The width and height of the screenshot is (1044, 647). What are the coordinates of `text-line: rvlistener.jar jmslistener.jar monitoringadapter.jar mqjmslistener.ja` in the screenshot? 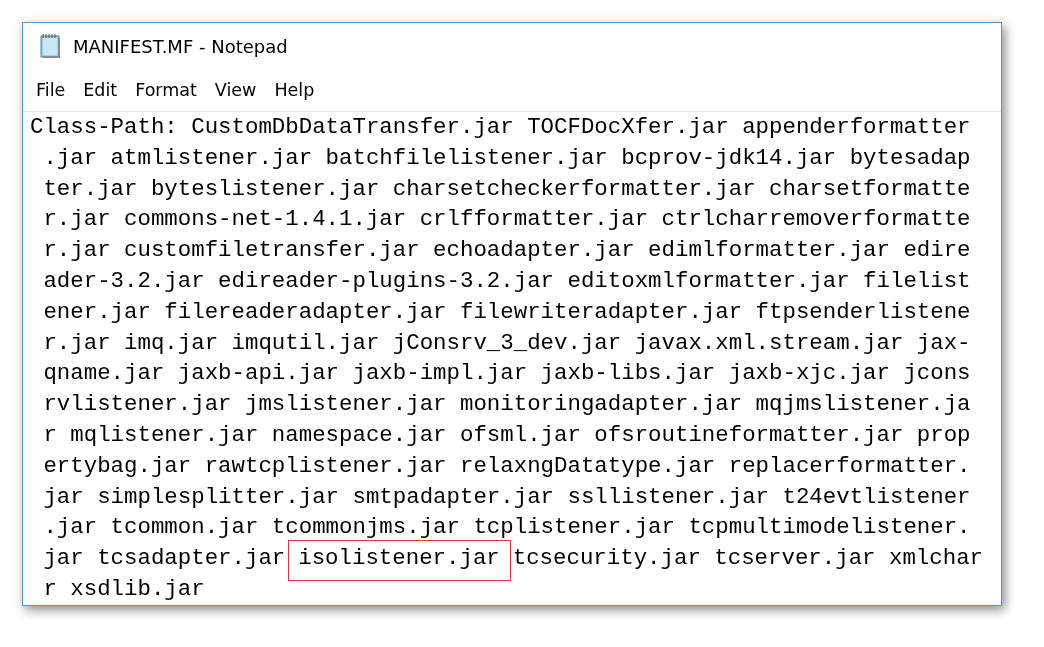 It's located at (507, 405).